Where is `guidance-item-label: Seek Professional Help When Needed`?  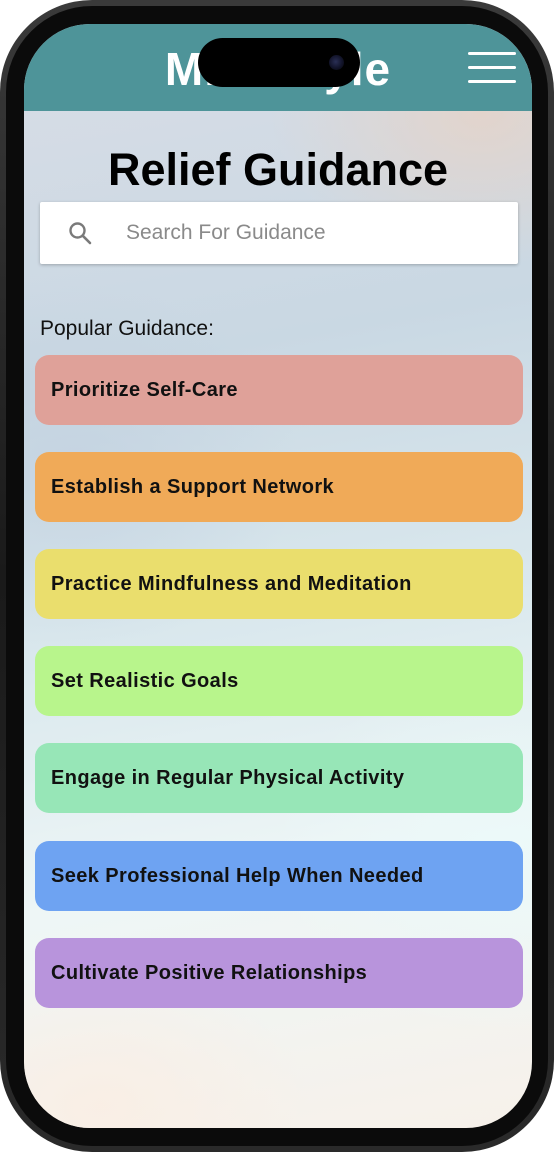 guidance-item-label: Seek Professional Help When Needed is located at coordinates (237, 875).